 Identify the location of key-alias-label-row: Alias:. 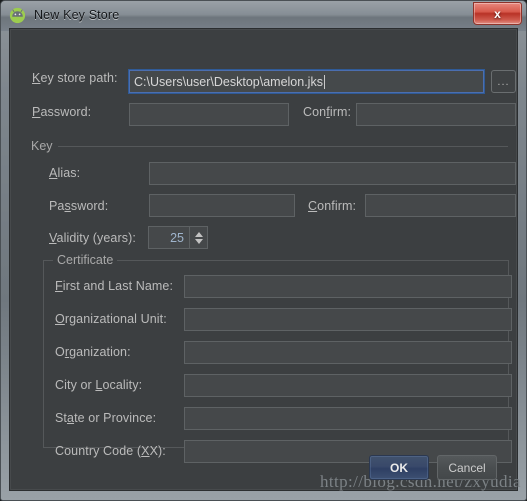
(64, 173).